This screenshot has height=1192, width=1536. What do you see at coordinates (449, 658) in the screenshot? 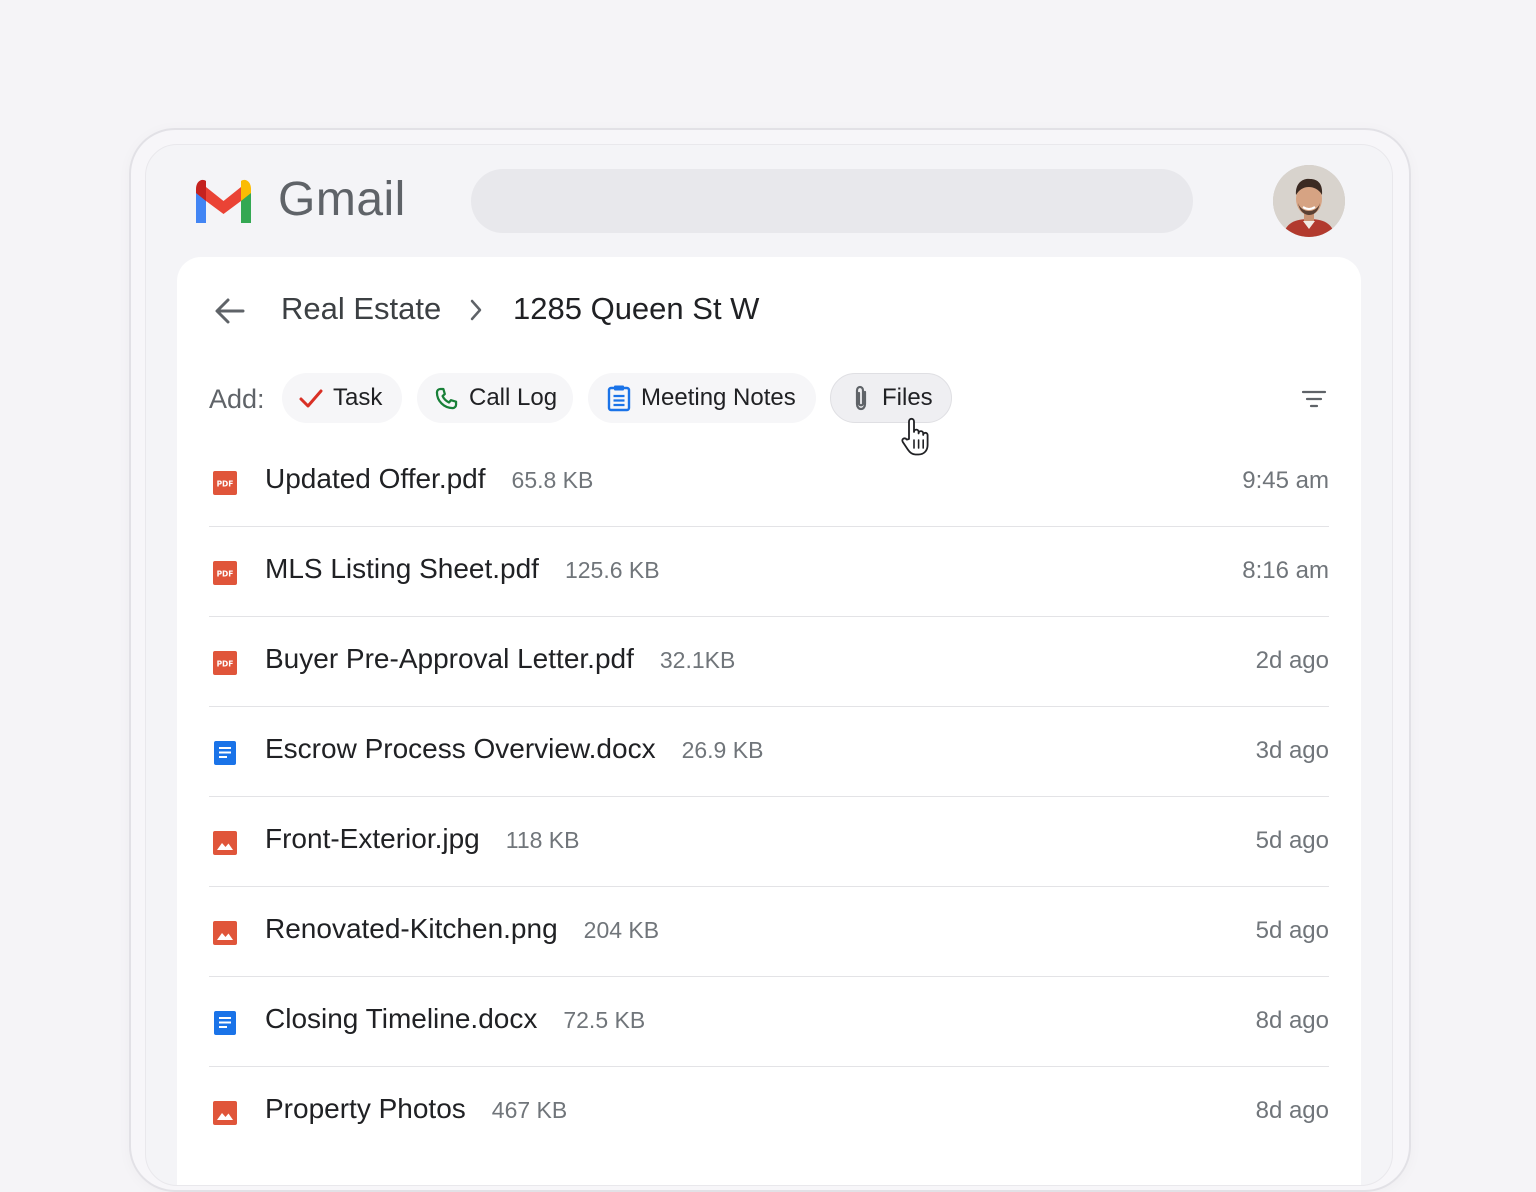
I see `file-name-text: Buyer Pre-Approval Letter.pdf` at bounding box center [449, 658].